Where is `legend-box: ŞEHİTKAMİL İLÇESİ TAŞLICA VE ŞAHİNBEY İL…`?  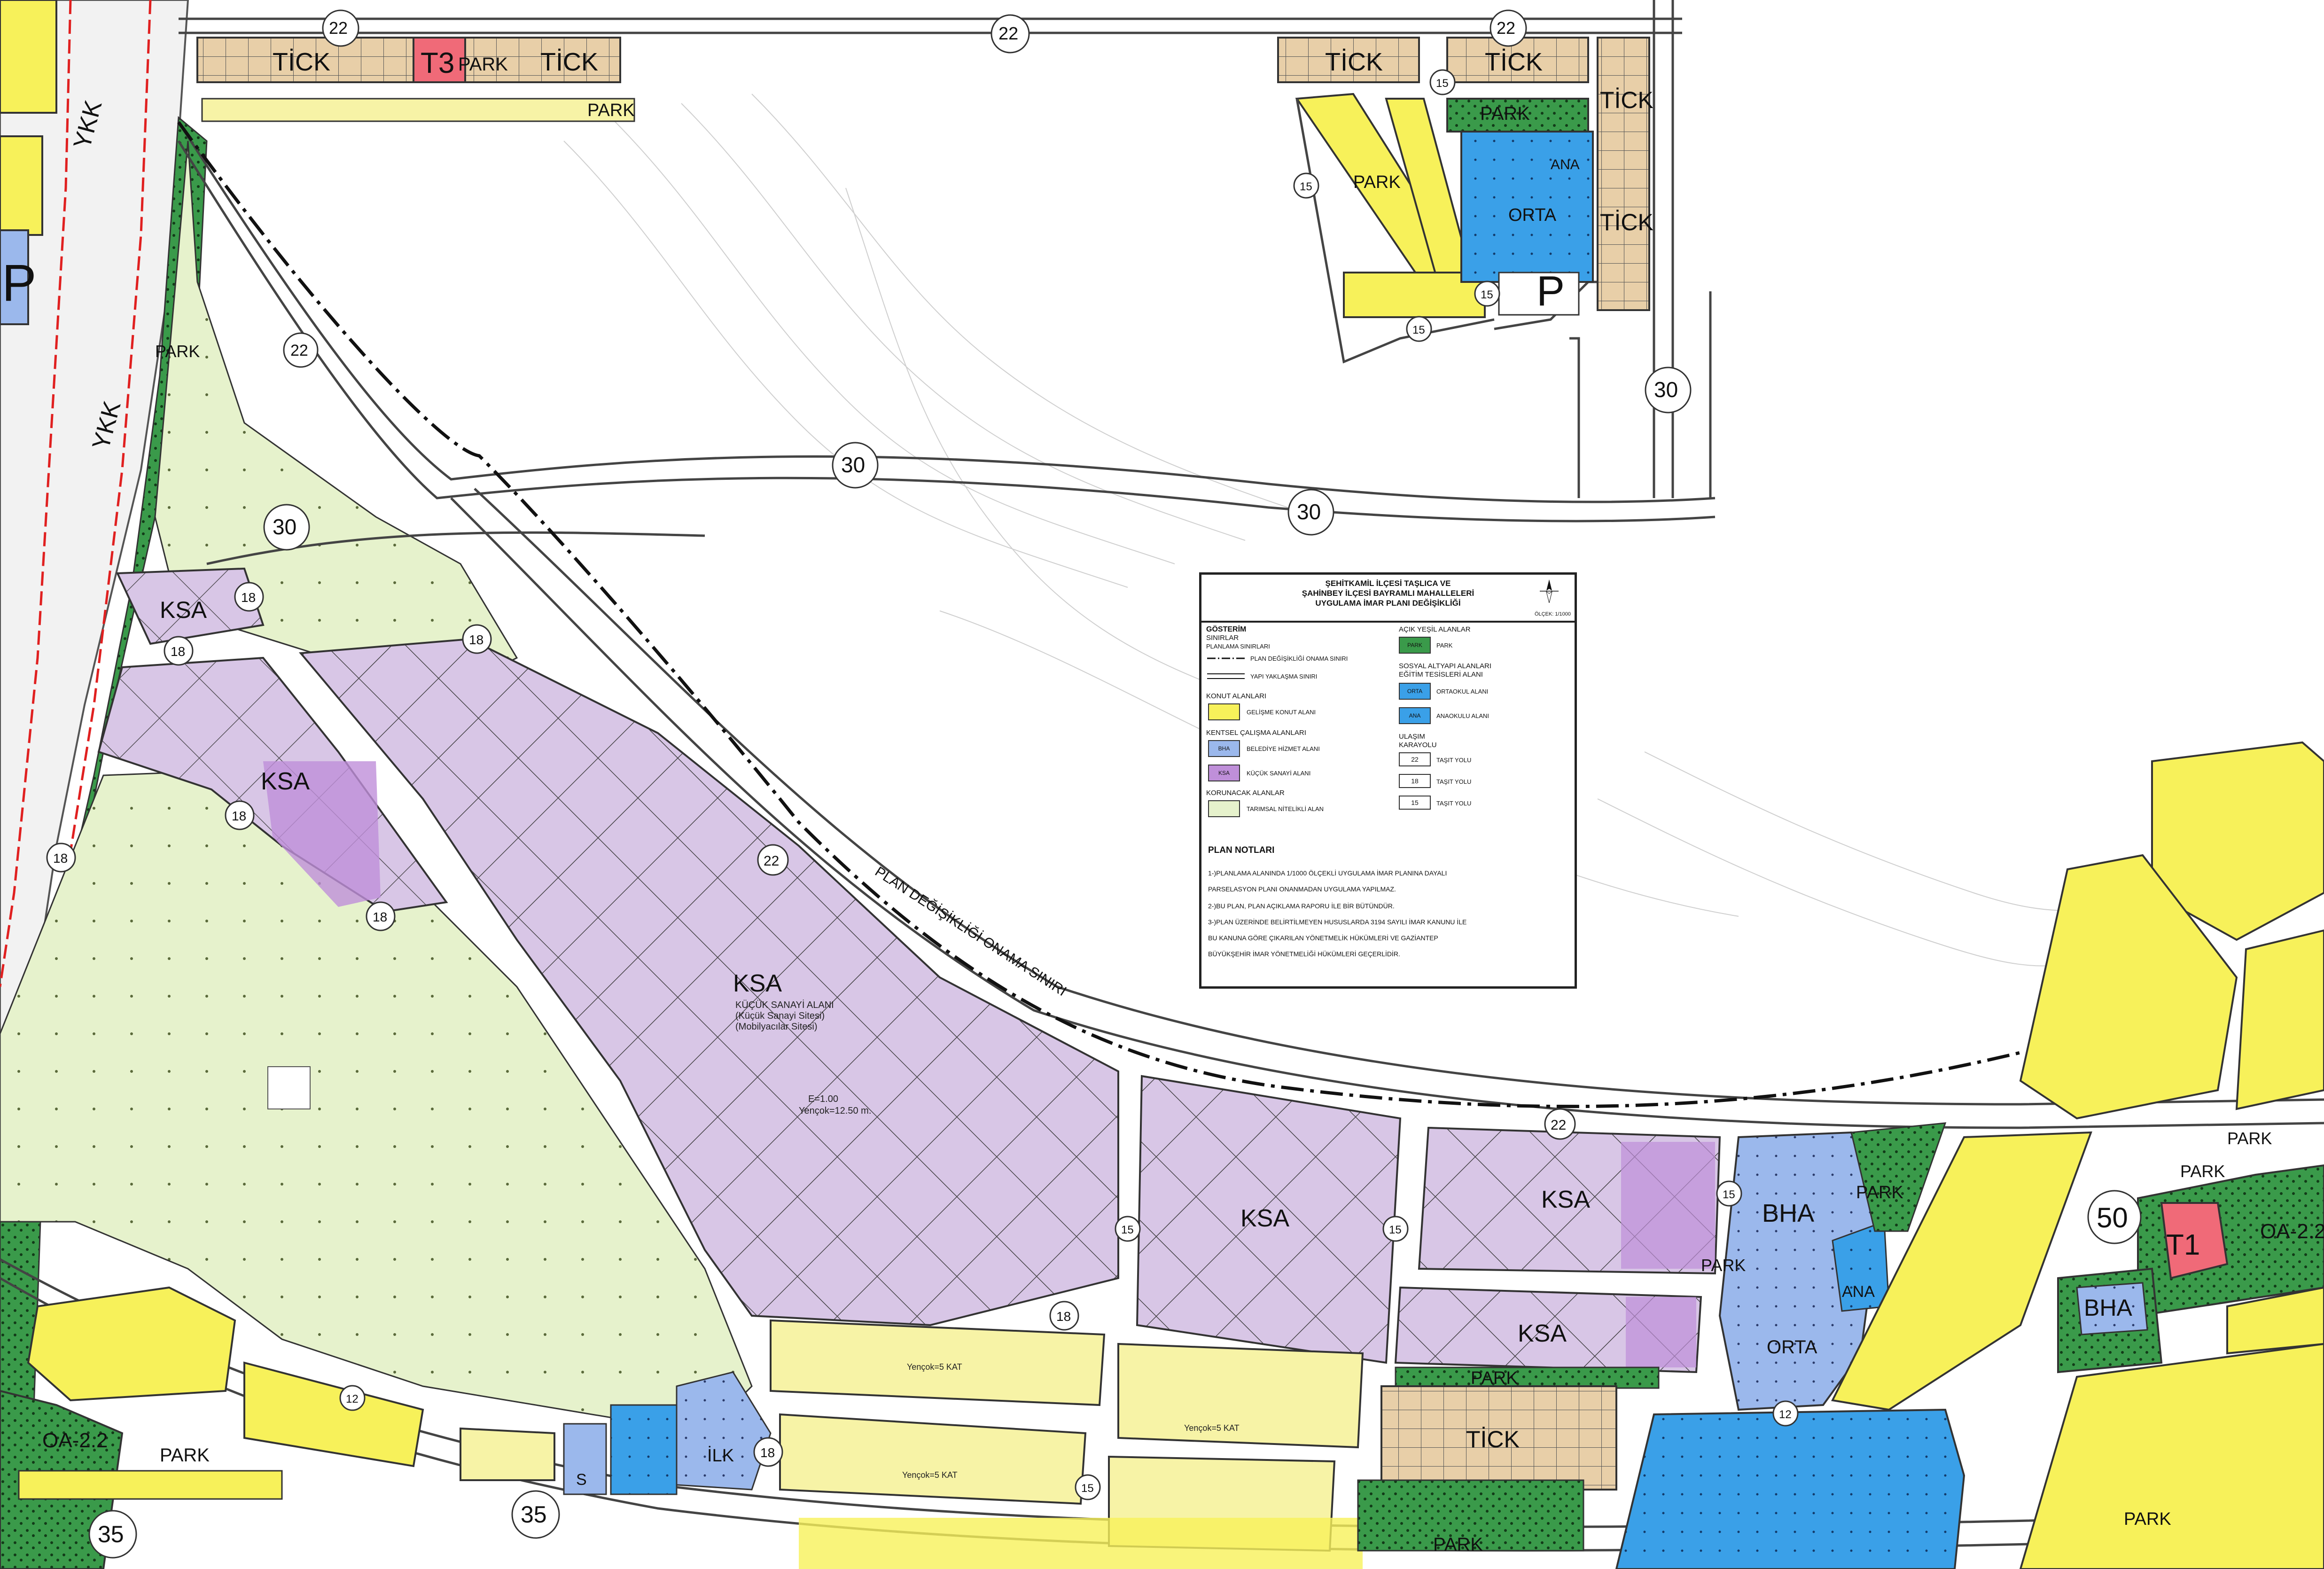
legend-box: ŞEHİTKAMİL İLÇESİ TAŞLICA VE ŞAHİNBEY İL… is located at coordinates (1388, 780).